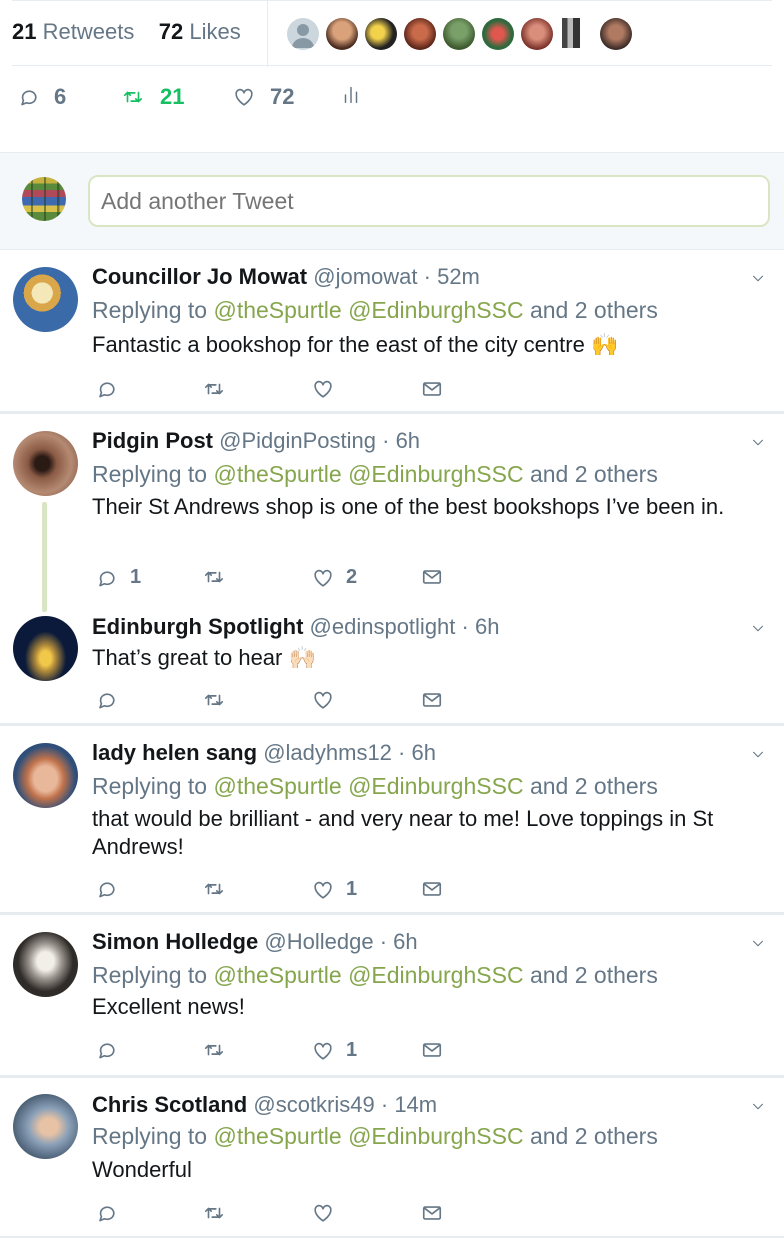 This screenshot has height=1238, width=784. Describe the element at coordinates (351, 95) in the screenshot. I see `analytics-icon` at that location.